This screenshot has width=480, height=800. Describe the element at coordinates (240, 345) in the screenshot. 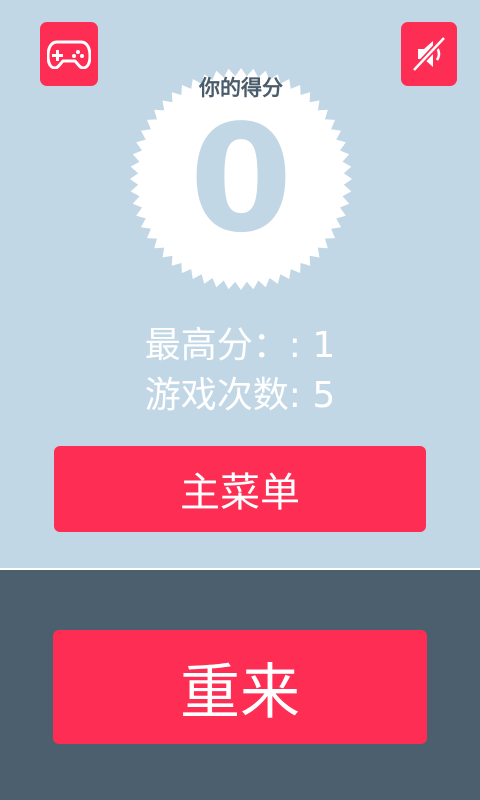

I see `best-score-text: 最高分：: 1` at that location.